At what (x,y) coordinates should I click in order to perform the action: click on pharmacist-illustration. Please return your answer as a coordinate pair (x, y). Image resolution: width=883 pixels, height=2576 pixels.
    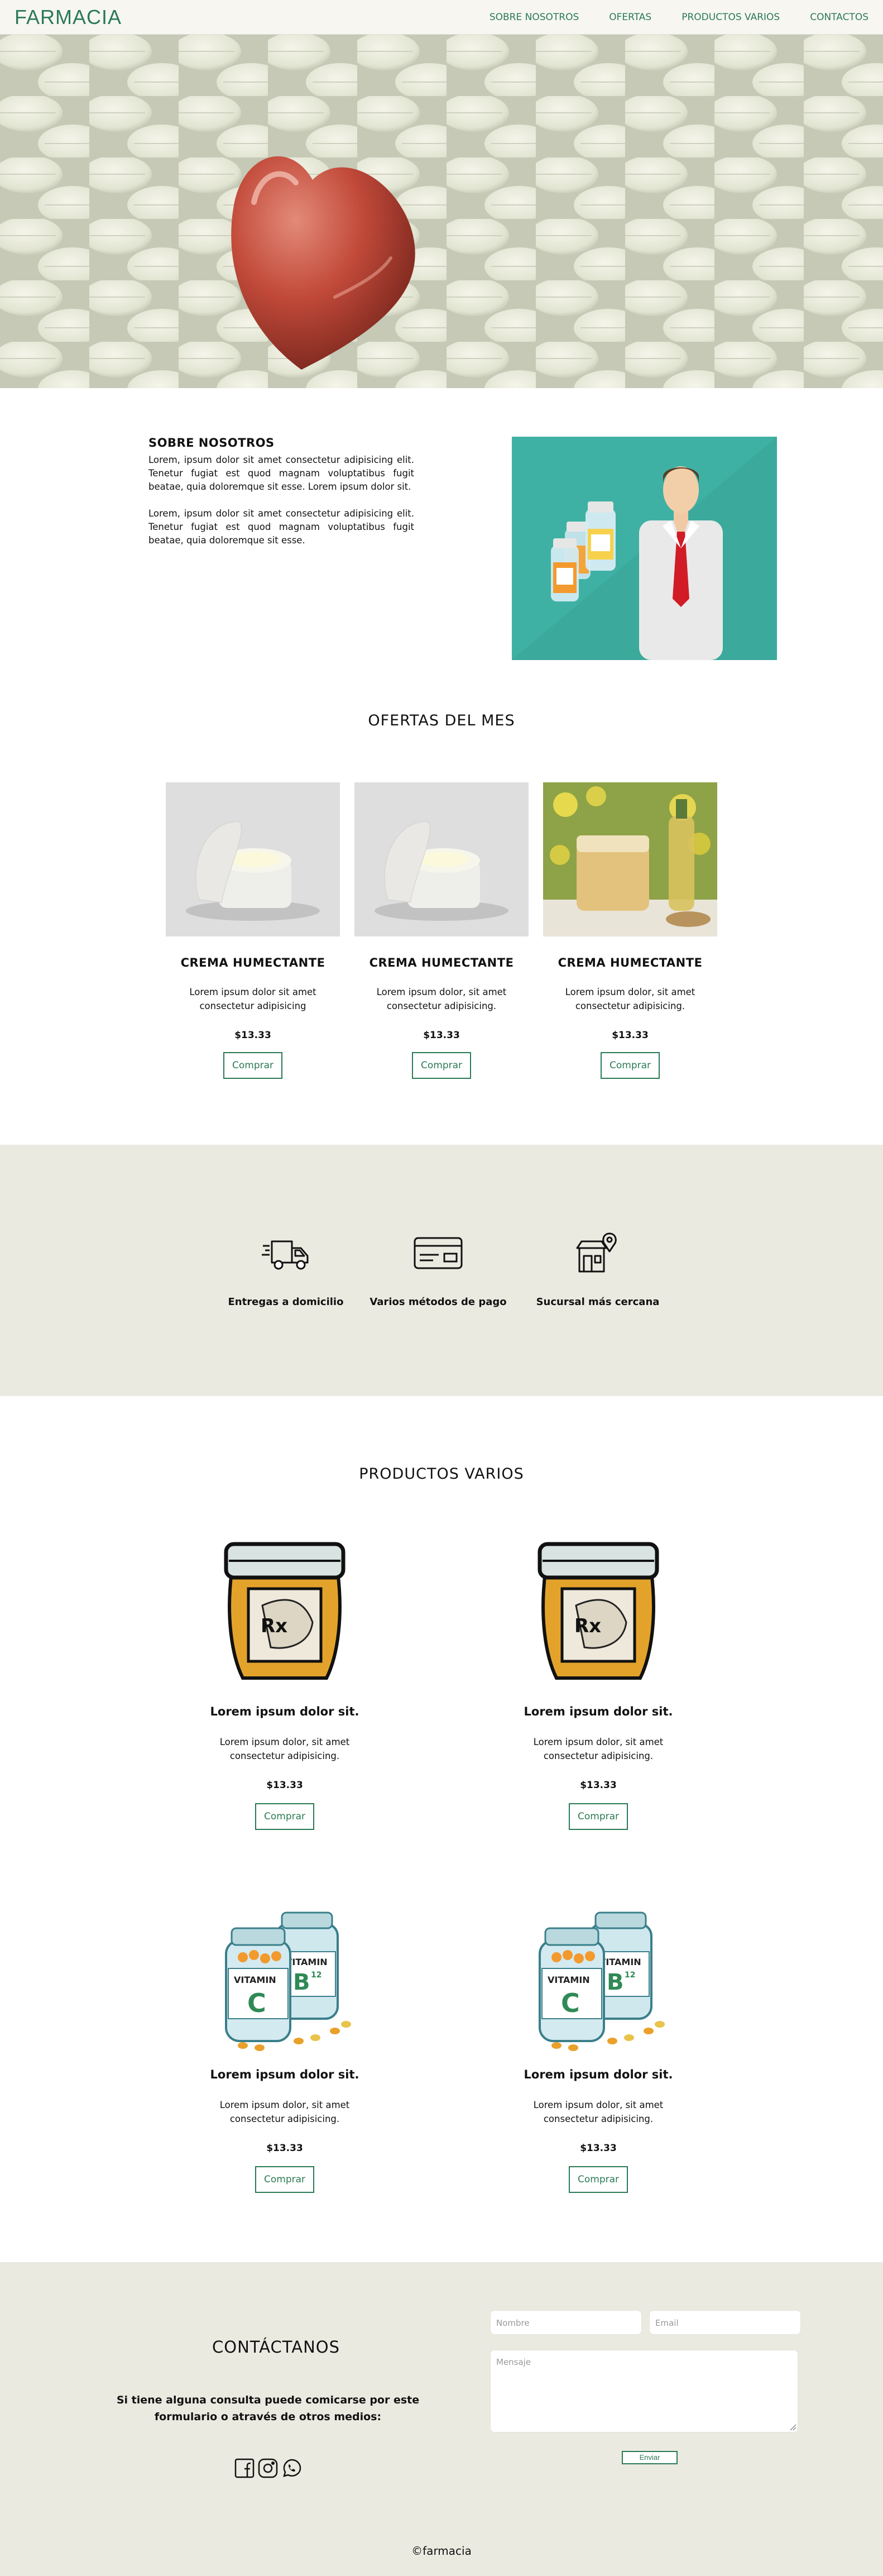
    Looking at the image, I should click on (644, 548).